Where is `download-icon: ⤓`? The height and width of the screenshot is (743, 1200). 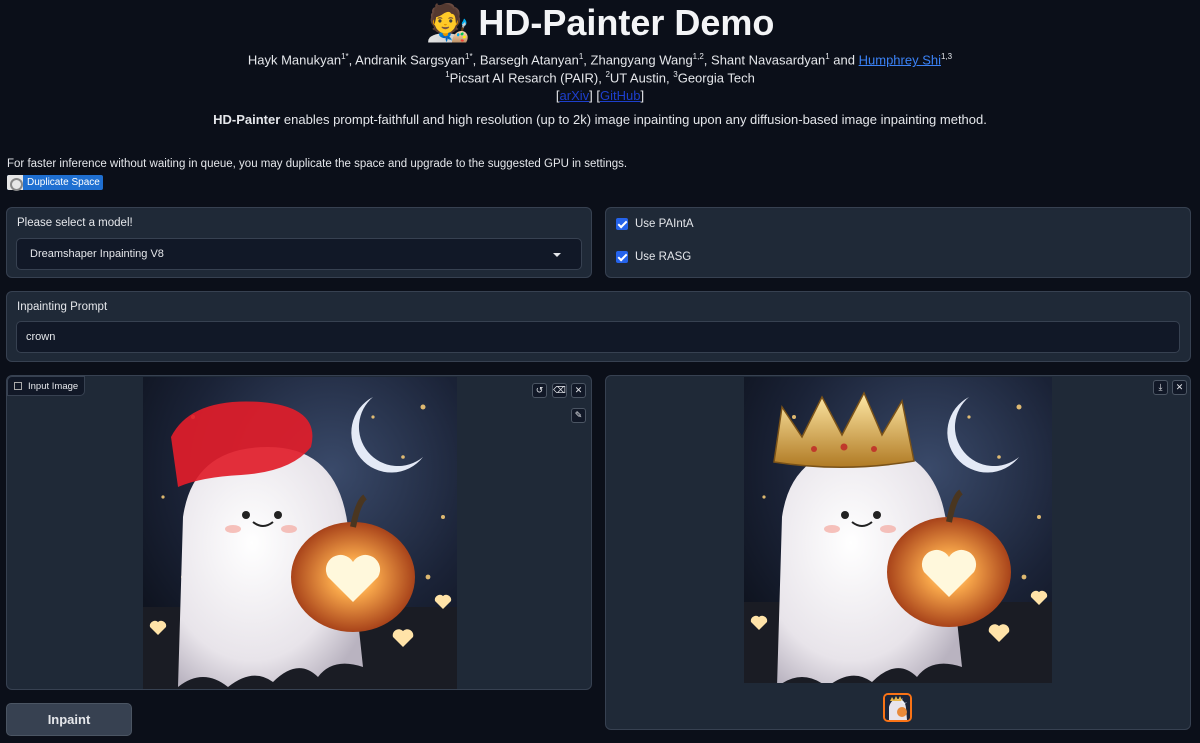
download-icon: ⤓ is located at coordinates (1160, 387).